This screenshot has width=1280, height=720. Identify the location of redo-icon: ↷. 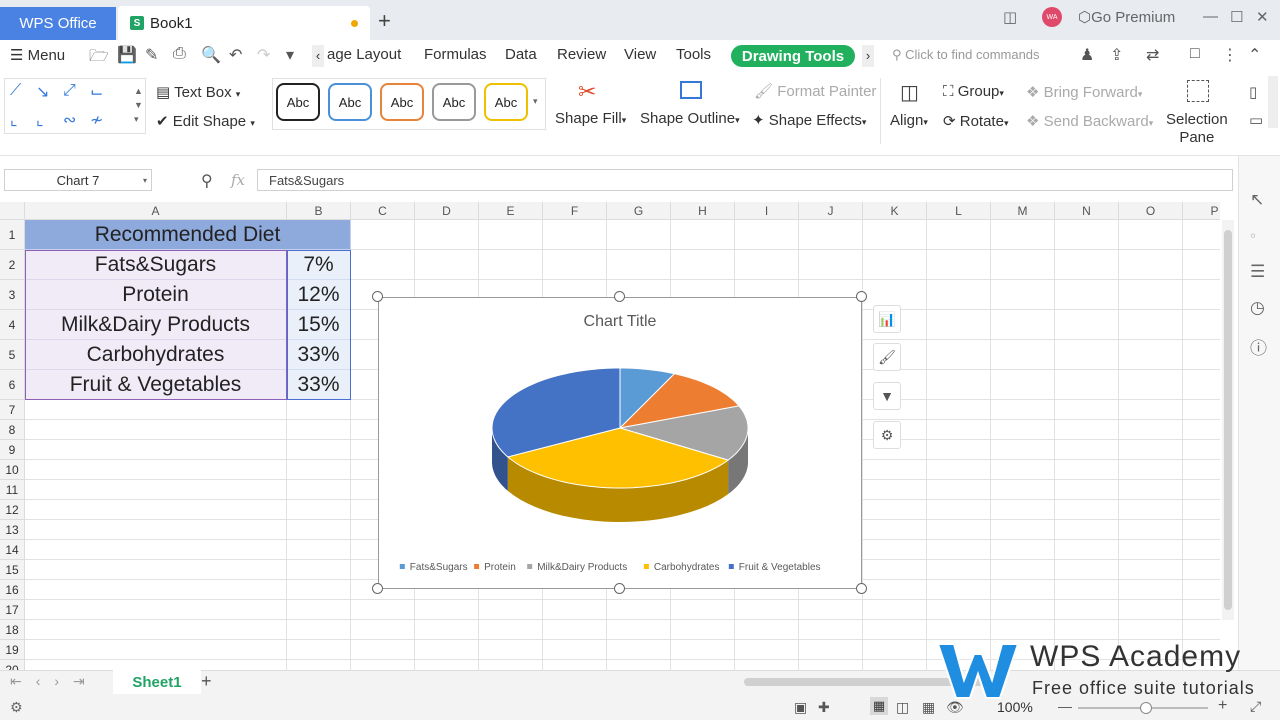
(263, 55).